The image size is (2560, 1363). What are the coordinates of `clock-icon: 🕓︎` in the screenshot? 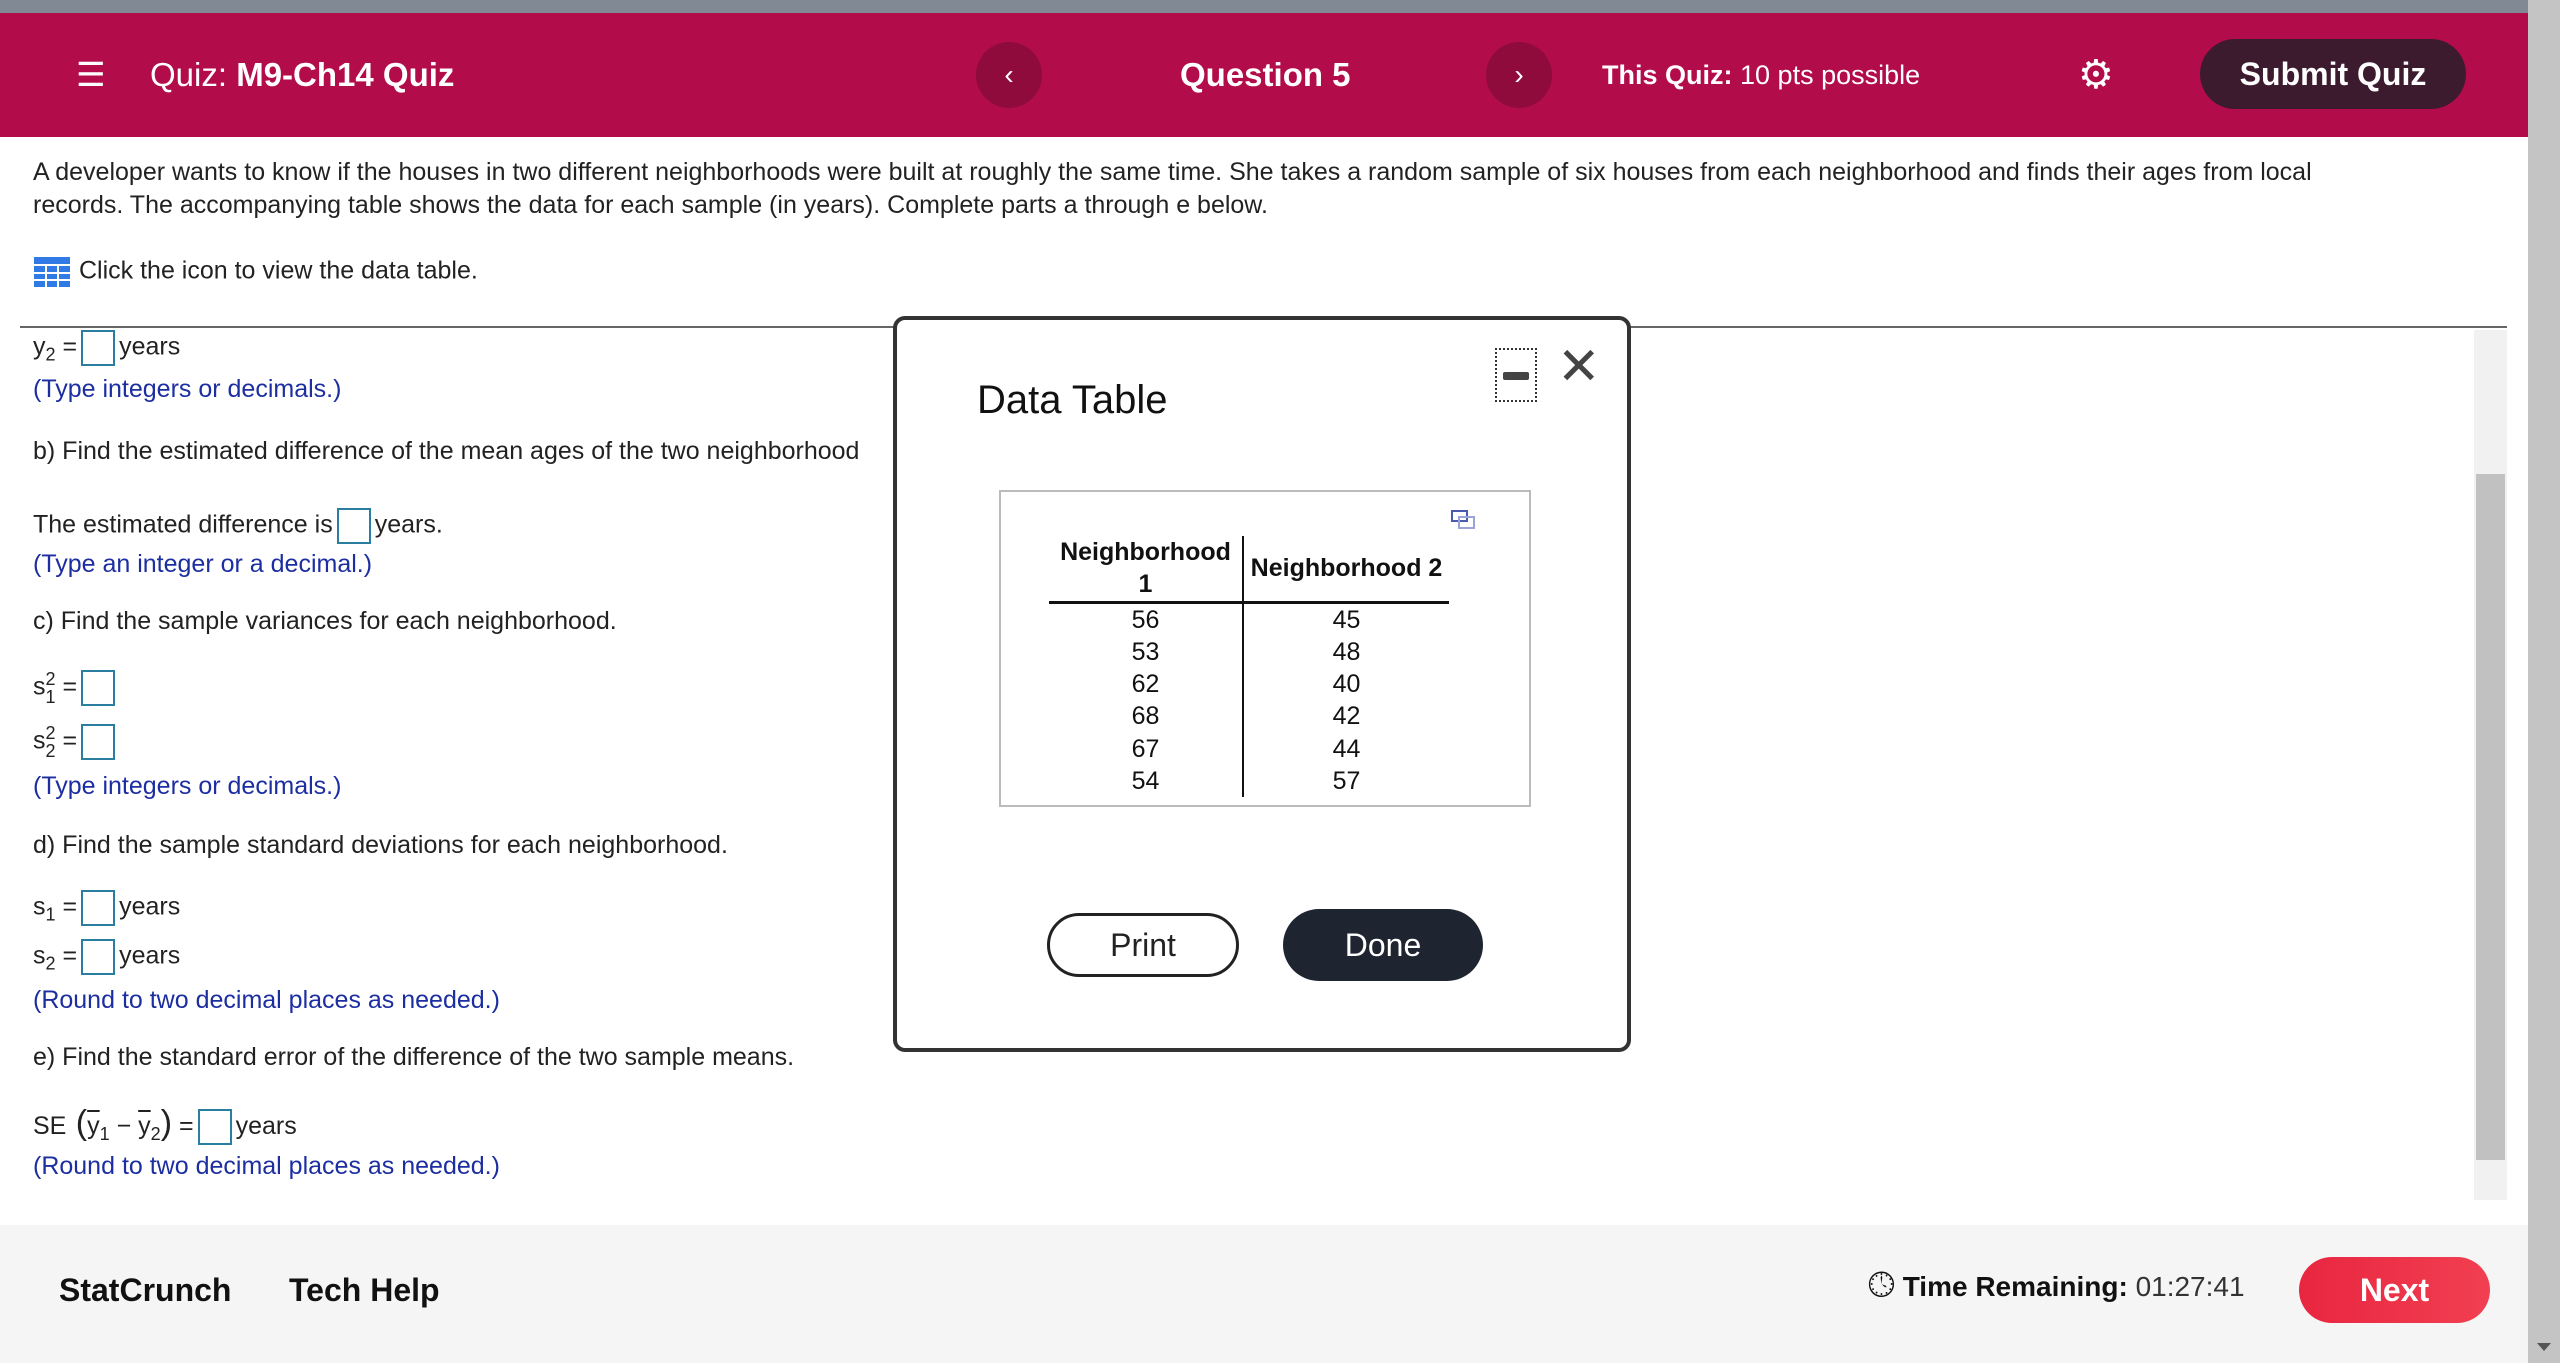 It's located at (1881, 1285).